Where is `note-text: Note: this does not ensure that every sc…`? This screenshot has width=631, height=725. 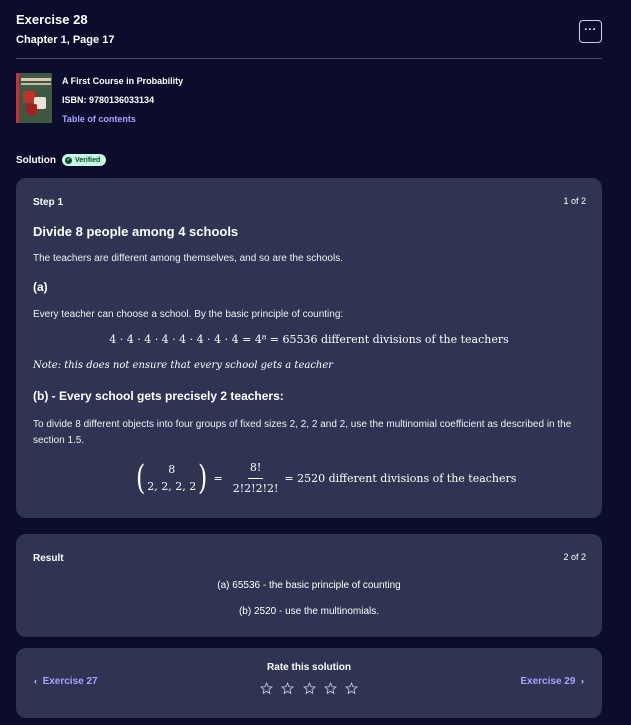
note-text: Note: this does not ensure that every sc… is located at coordinates (183, 365).